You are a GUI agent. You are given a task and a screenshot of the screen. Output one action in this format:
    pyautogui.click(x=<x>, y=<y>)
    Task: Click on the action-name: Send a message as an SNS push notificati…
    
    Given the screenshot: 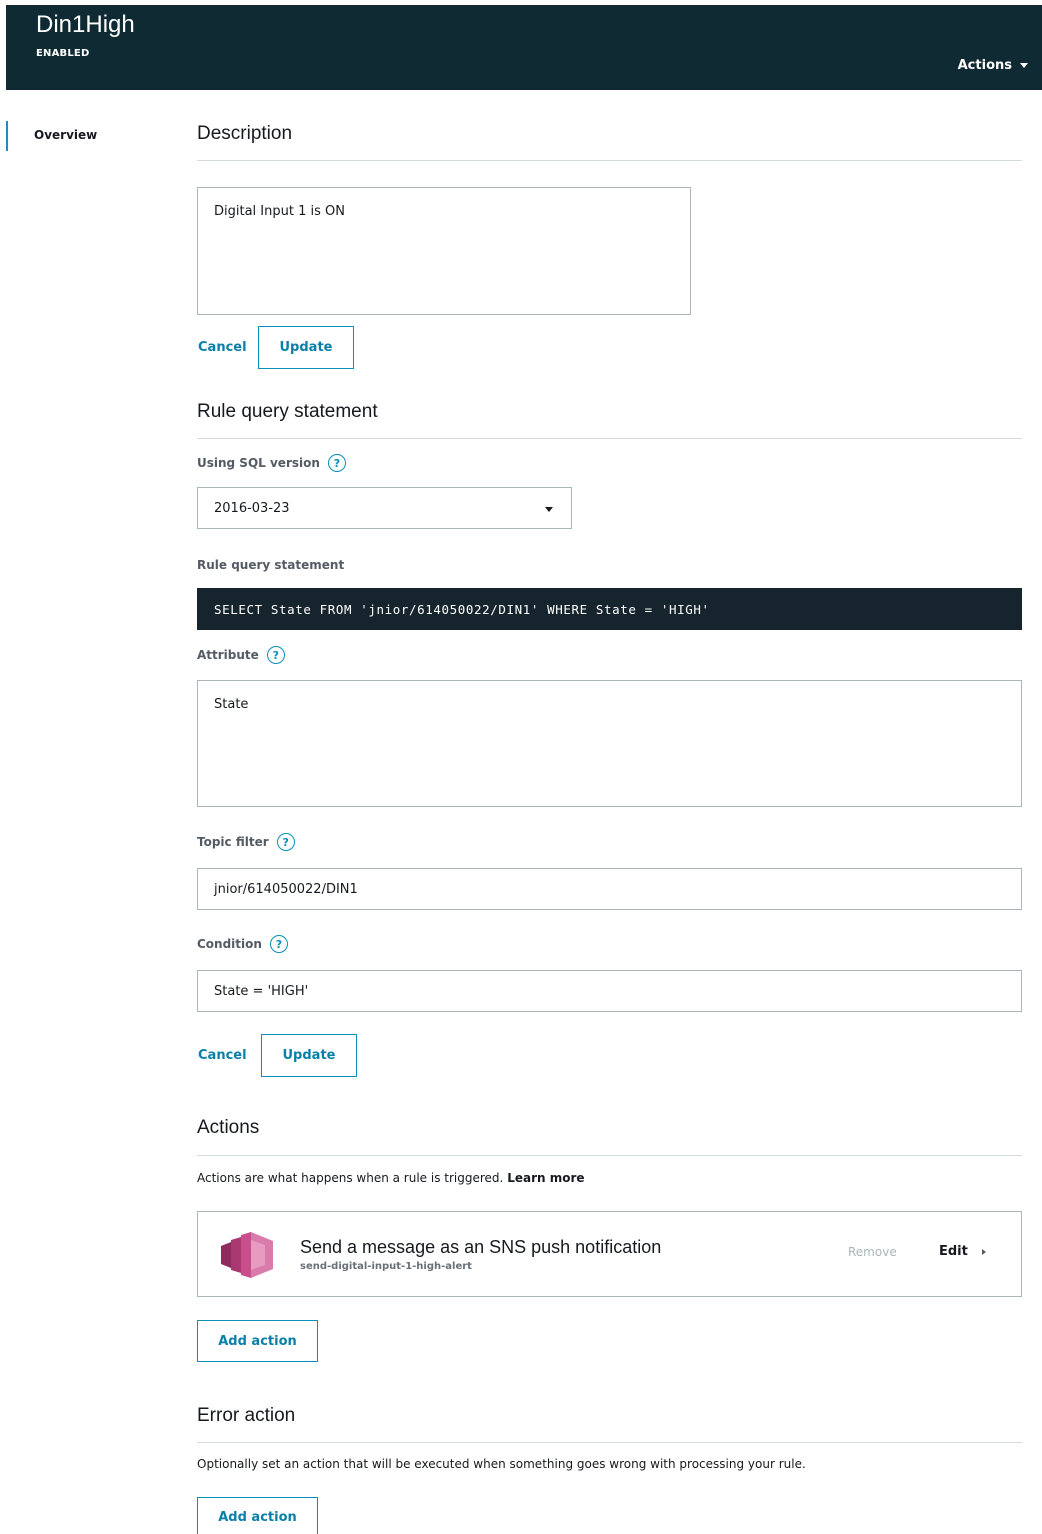 What is the action you would take?
    pyautogui.click(x=481, y=1247)
    